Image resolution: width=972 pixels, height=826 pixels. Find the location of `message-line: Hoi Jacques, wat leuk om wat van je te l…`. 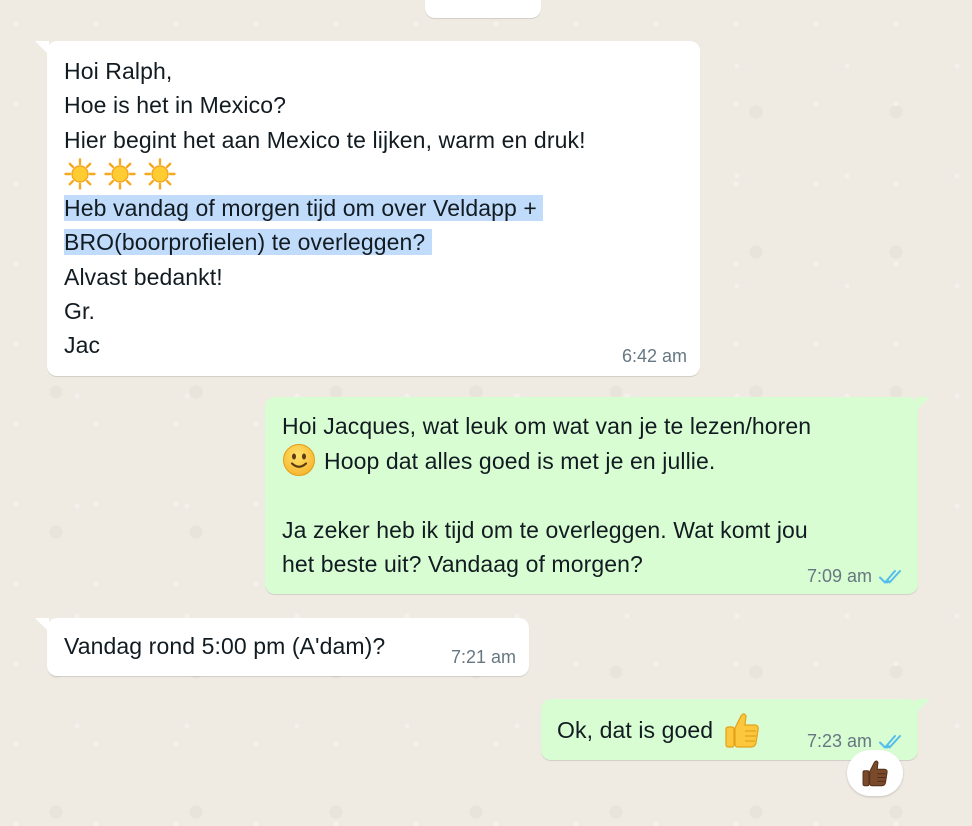

message-line: Hoi Jacques, wat leuk om wat van je te l… is located at coordinates (547, 426).